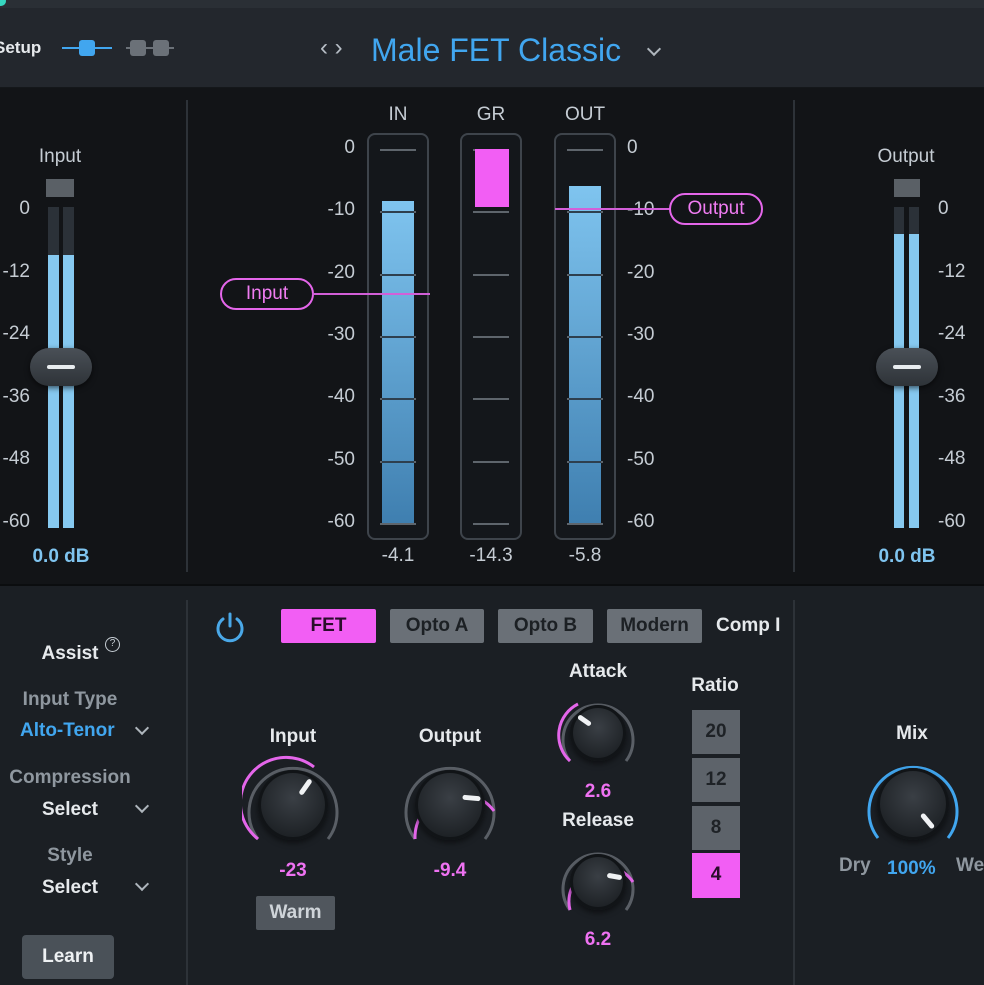 The height and width of the screenshot is (985, 984). Describe the element at coordinates (613, 209) in the screenshot. I see `output-callout-line` at that location.